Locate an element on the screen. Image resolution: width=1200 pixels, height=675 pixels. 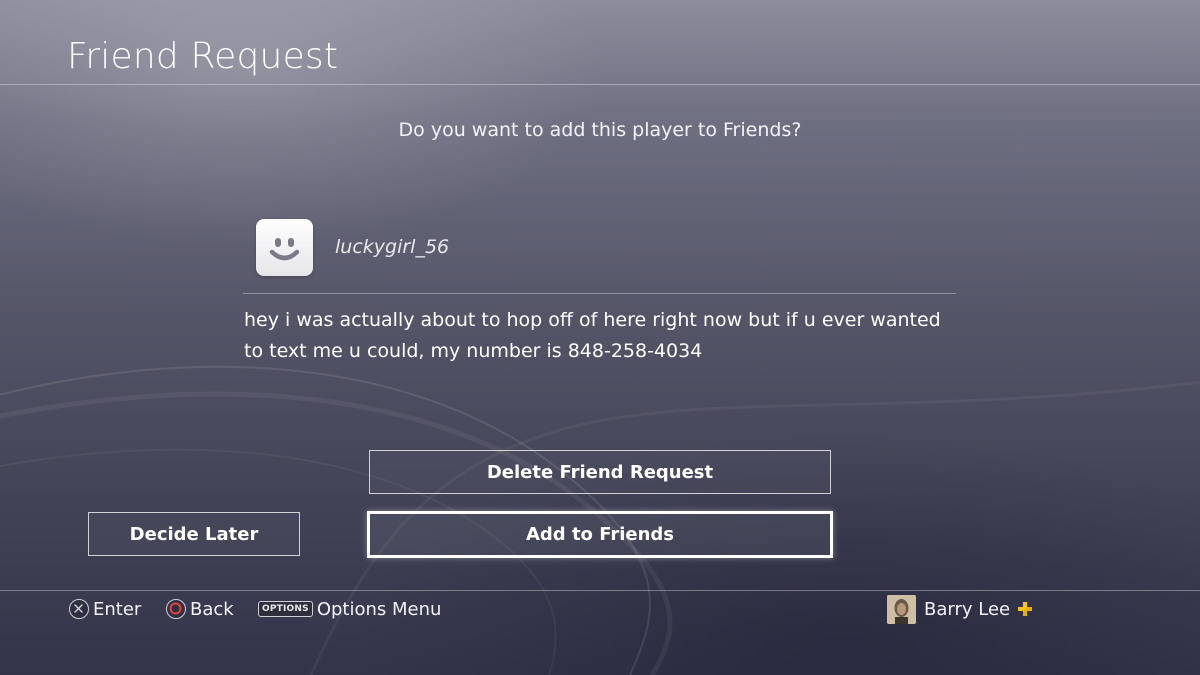
footer-back-hint: Back is located at coordinates (200, 609).